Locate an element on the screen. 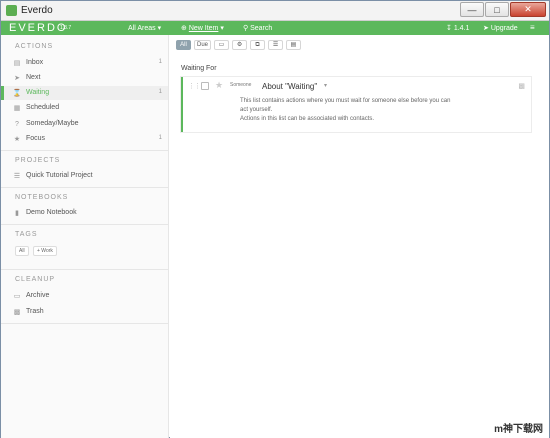 Image resolution: width=550 pixels, height=438 pixels. calendar-icon: ▦ is located at coordinates (17, 108).